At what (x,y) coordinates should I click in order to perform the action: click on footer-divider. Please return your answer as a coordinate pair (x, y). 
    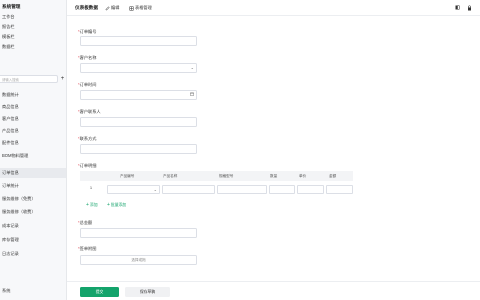
    Looking at the image, I should click on (273, 281).